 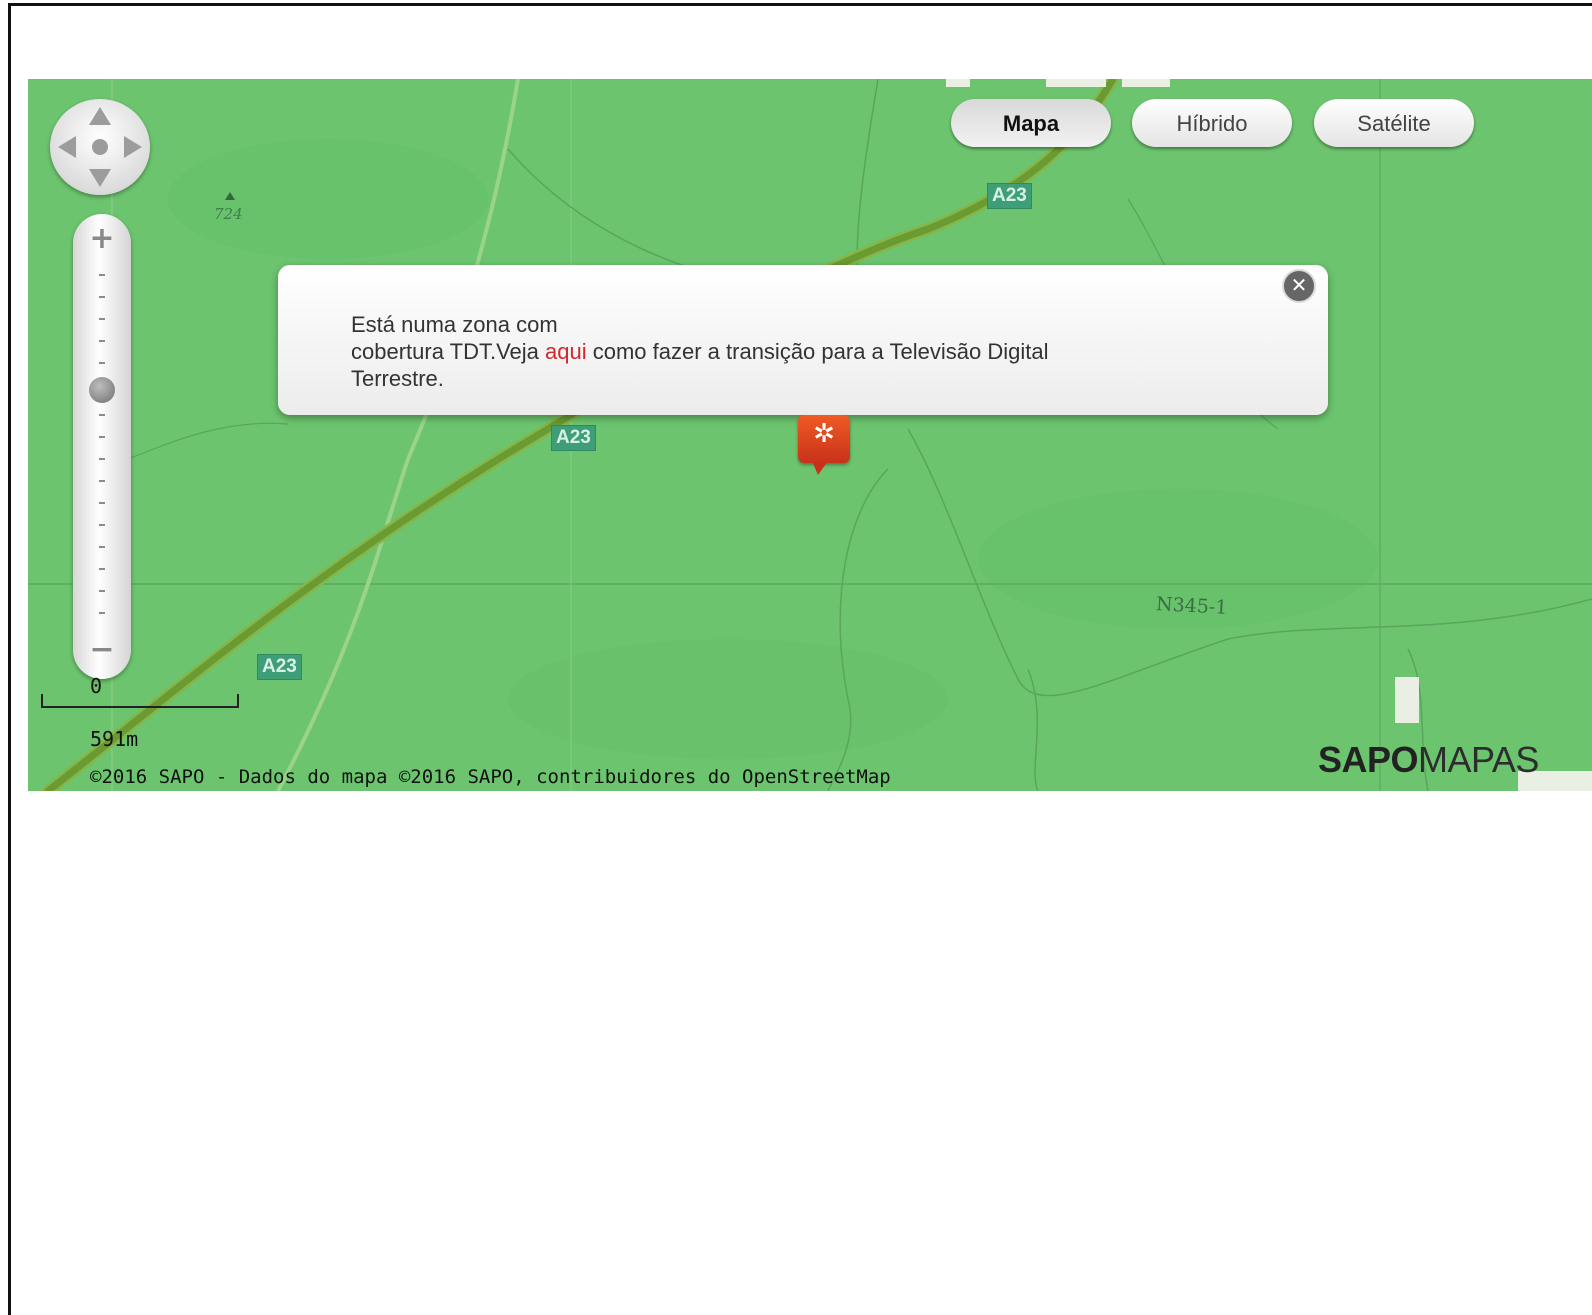 I want to click on tdt-antenna-icon: ✲, so click(x=824, y=434).